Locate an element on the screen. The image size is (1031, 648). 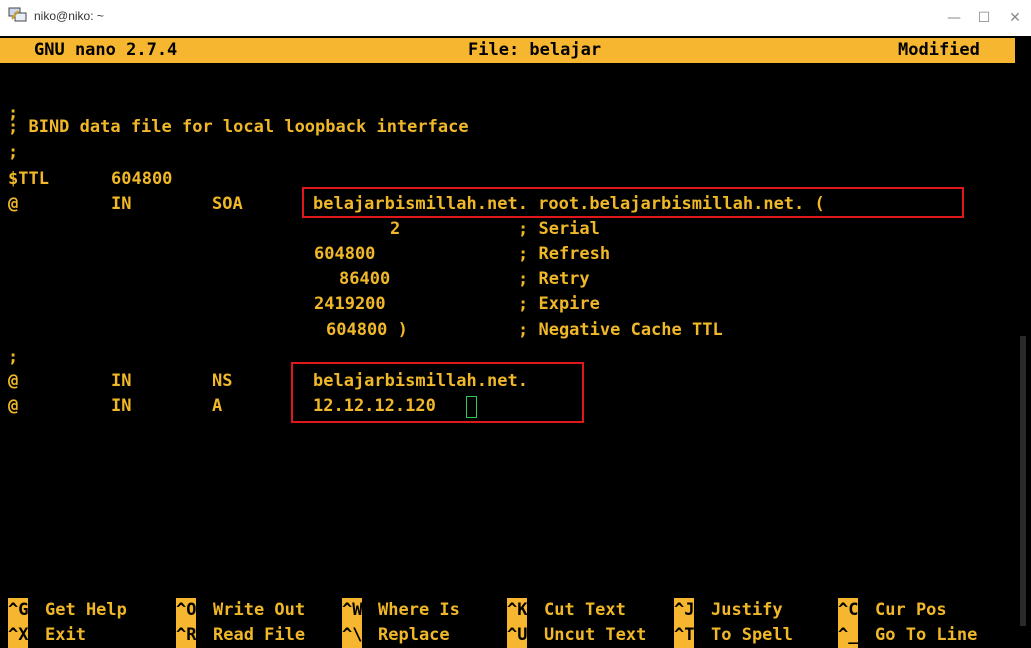
putty-icon is located at coordinates (17, 14).